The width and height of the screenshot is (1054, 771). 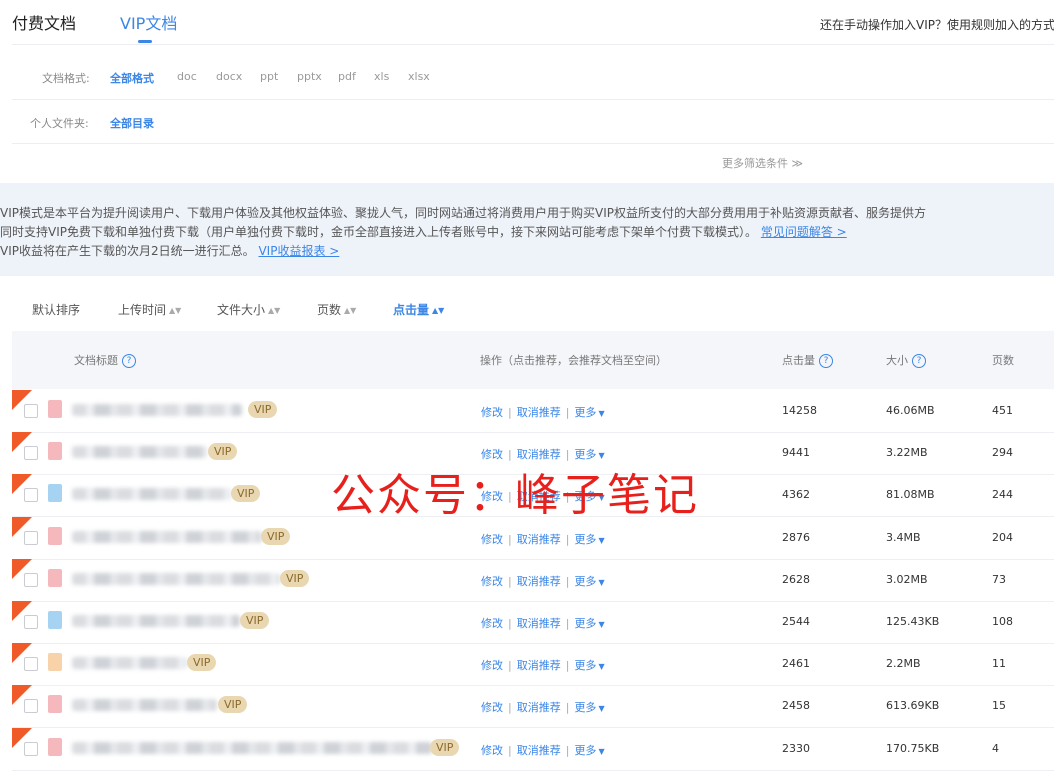 I want to click on sort-pages: 页数 ▲▼, so click(x=336, y=309).